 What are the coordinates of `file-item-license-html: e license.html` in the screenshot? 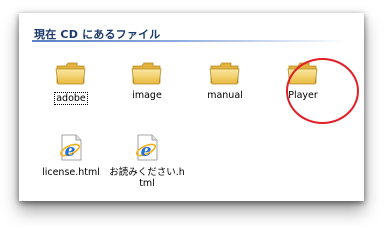 It's located at (71, 155).